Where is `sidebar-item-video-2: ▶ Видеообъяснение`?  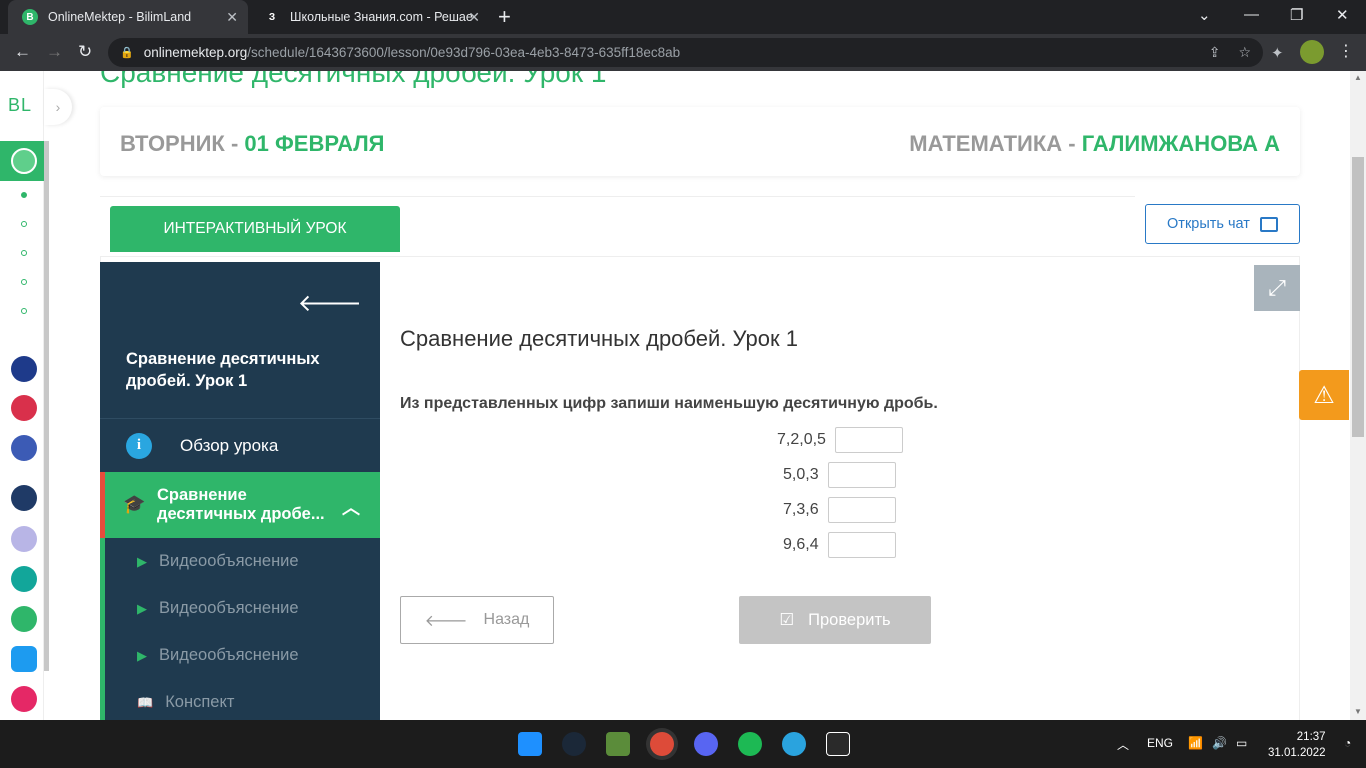 sidebar-item-video-2: ▶ Видеообъяснение is located at coordinates (240, 608).